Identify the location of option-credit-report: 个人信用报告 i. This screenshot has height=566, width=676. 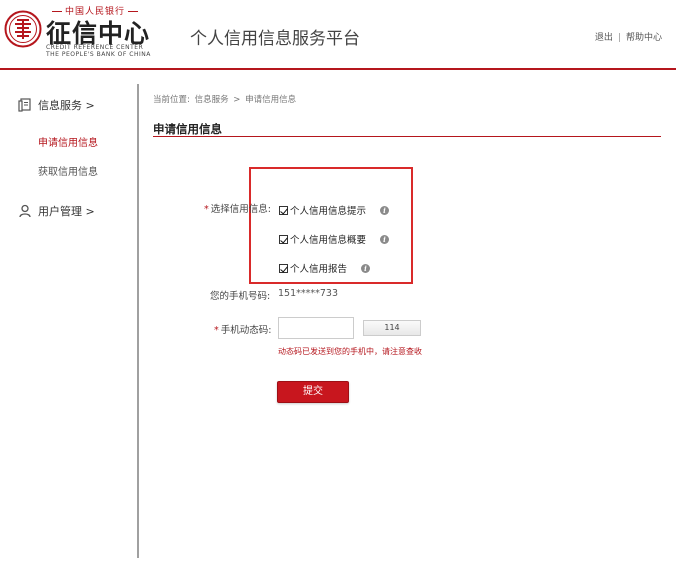
(325, 268).